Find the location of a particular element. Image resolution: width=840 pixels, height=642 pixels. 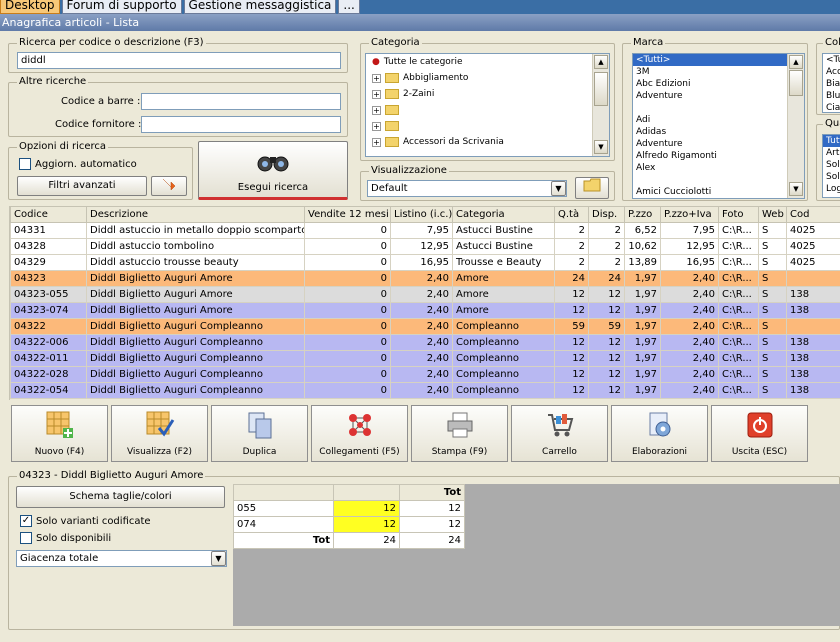

tree-item: +2-Zaini is located at coordinates (487, 94).